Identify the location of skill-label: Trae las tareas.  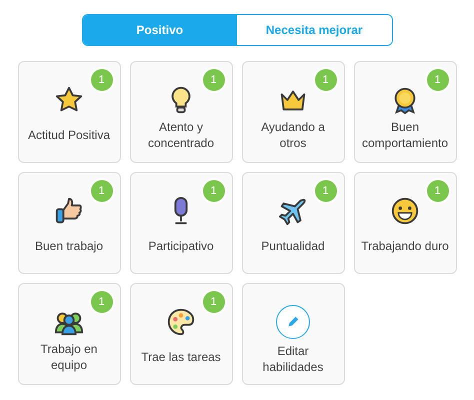
(181, 357).